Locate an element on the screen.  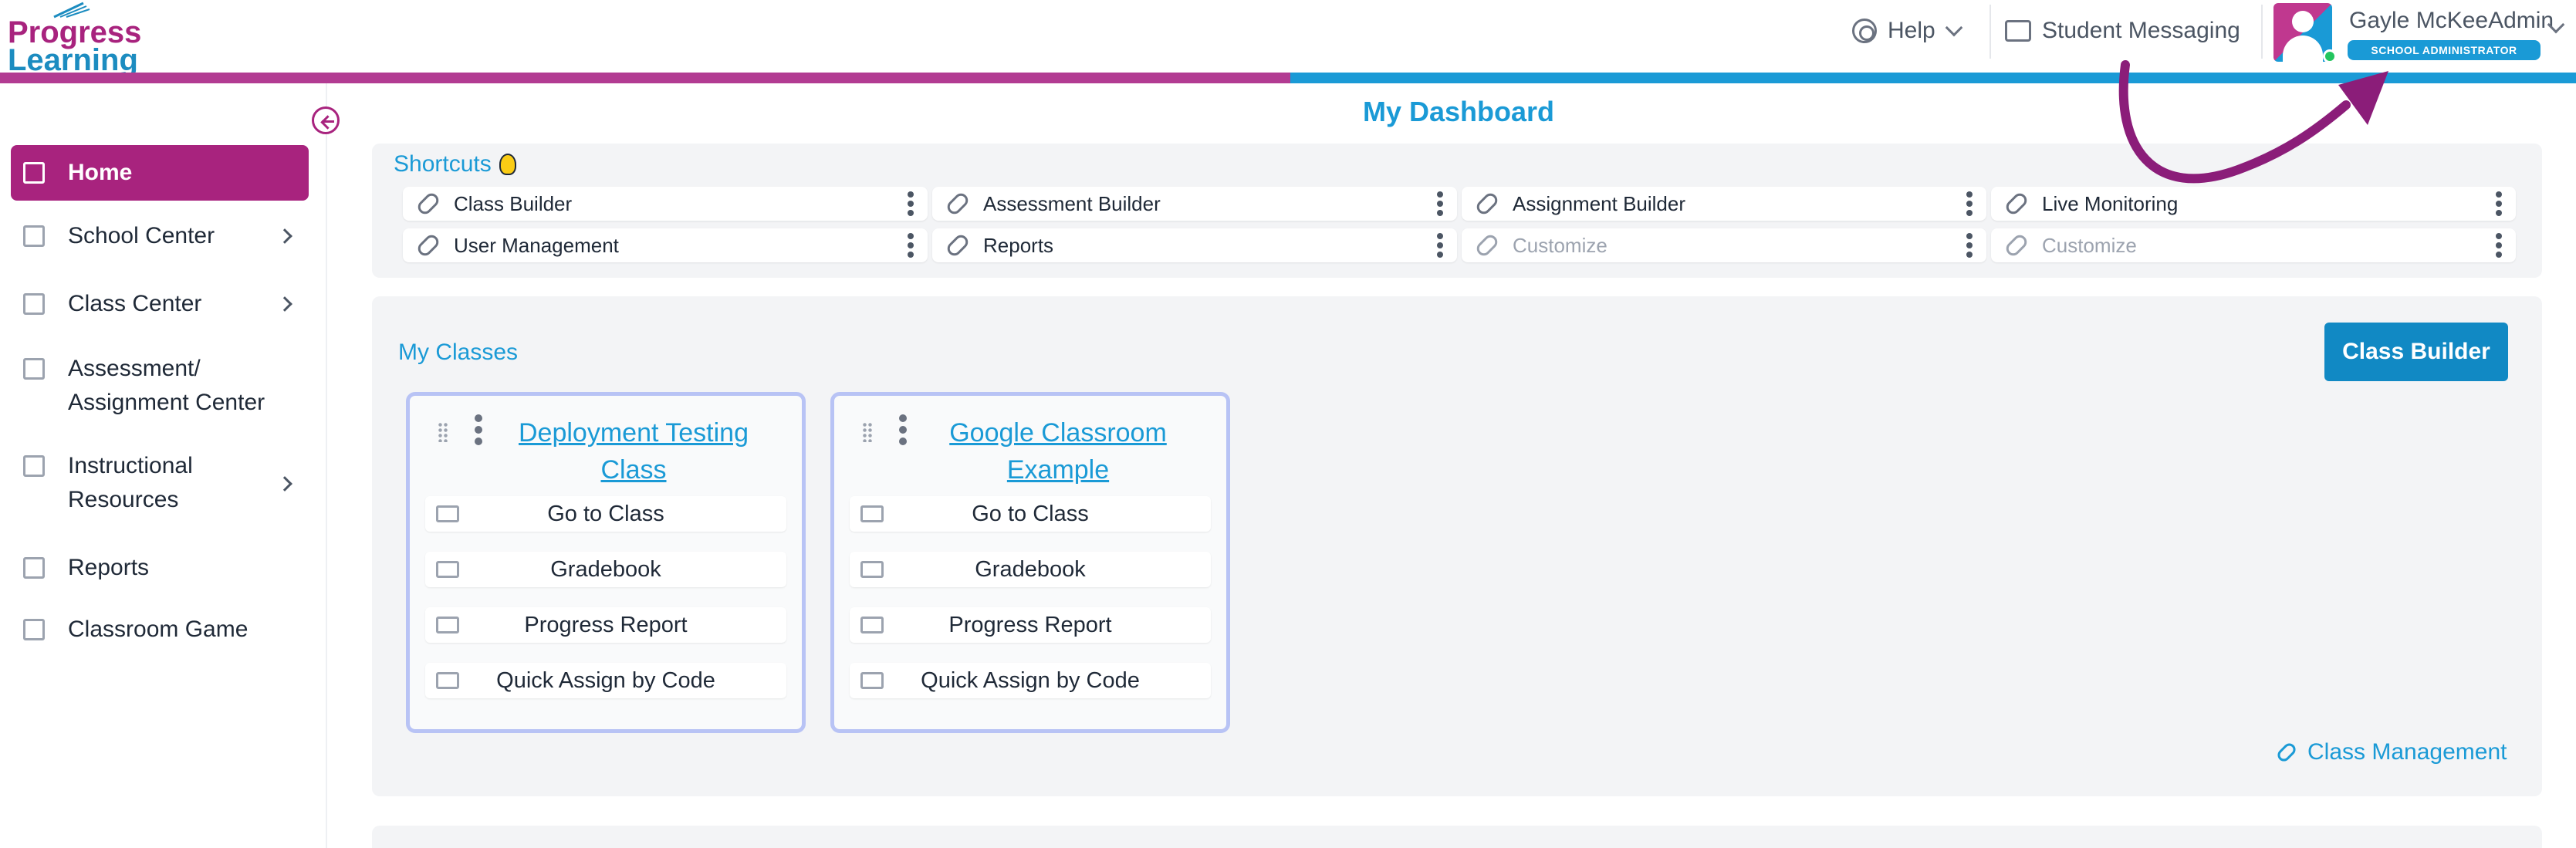
sidebar-item-school-center: School Center is located at coordinates (160, 236).